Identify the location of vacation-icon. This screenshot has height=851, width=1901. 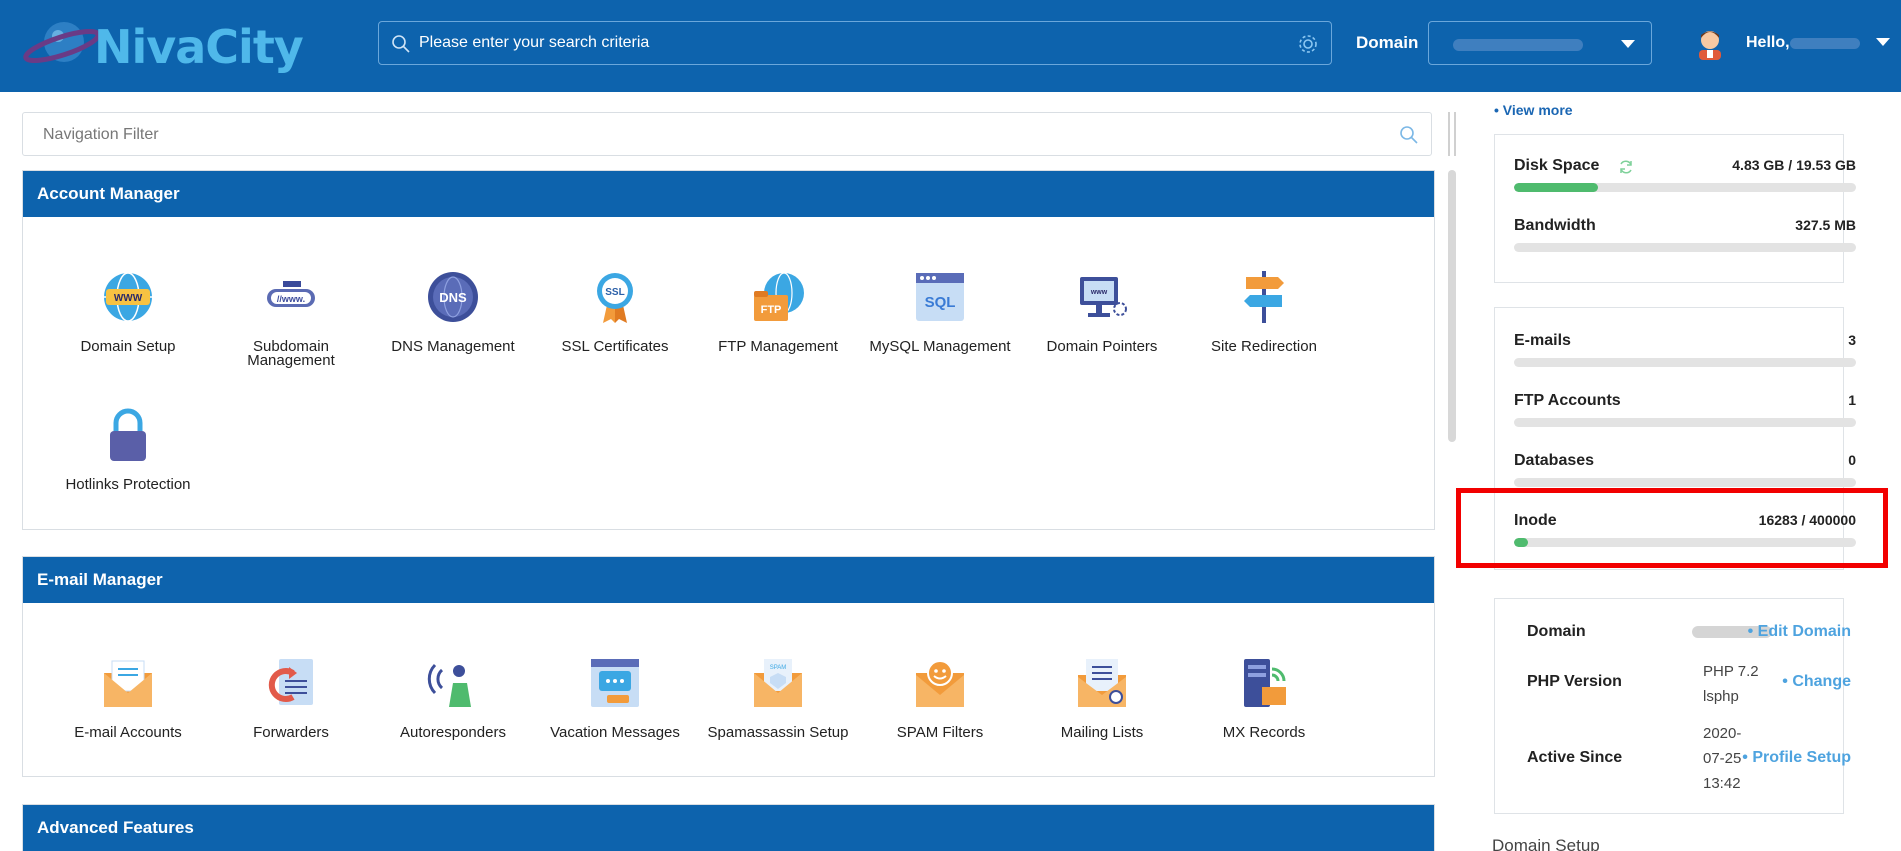
(615, 683).